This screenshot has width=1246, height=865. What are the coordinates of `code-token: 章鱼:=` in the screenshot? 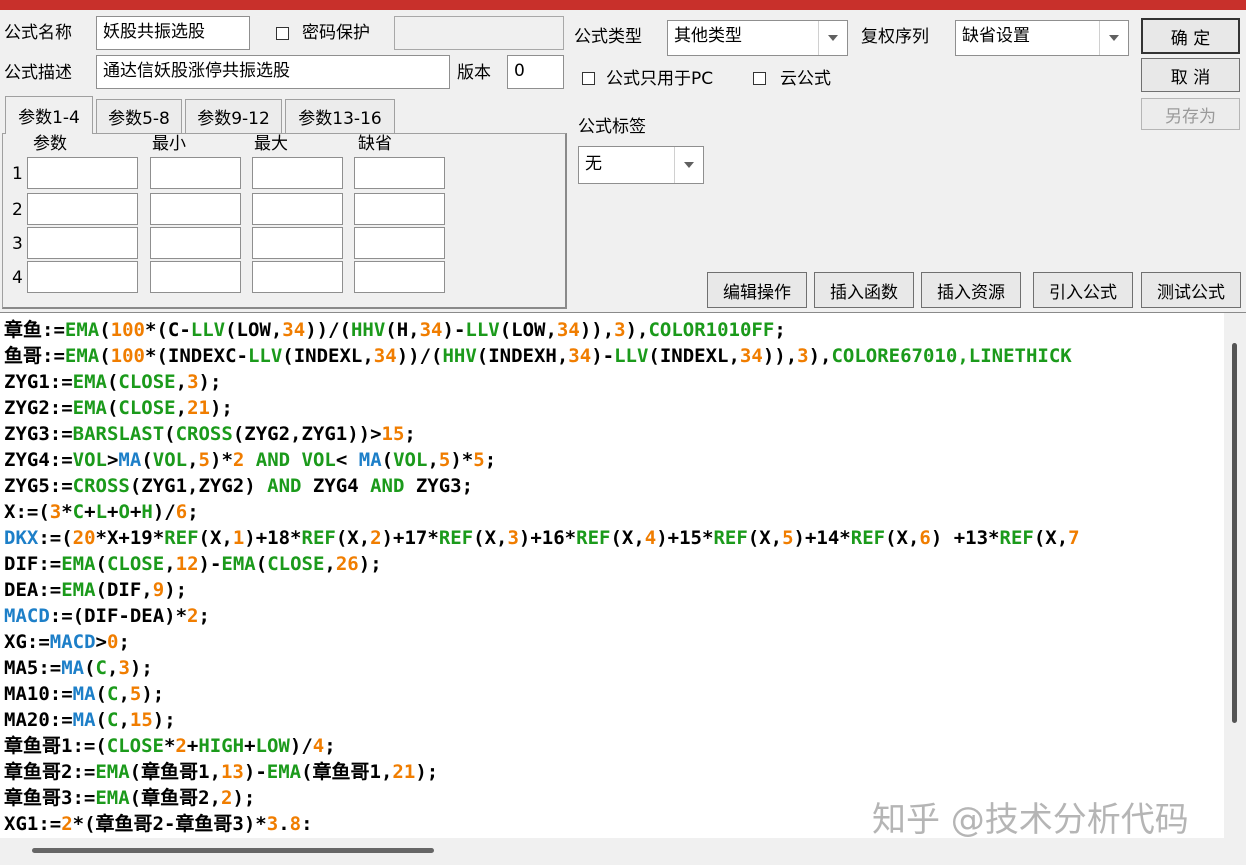 It's located at (34, 330).